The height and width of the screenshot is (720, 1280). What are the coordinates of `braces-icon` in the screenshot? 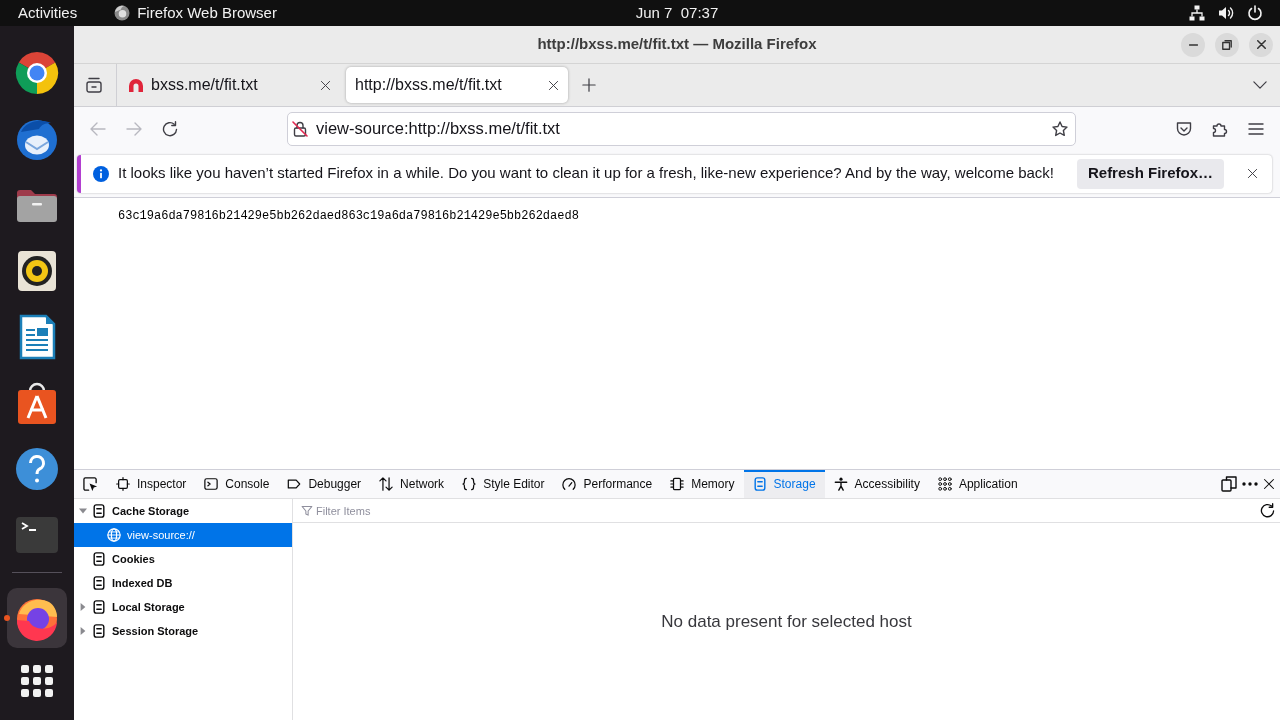 It's located at (469, 484).